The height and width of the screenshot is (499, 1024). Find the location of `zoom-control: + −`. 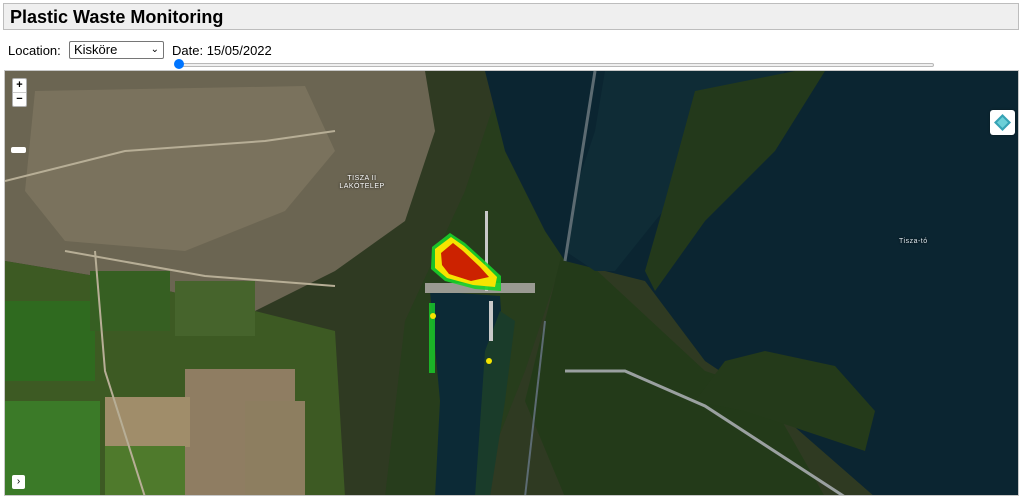

zoom-control: + − is located at coordinates (19, 92).